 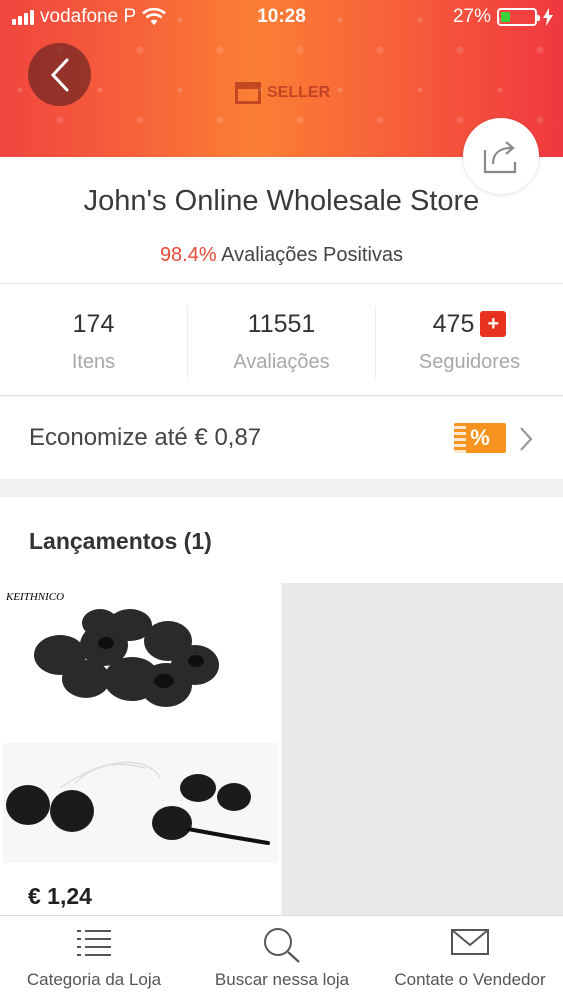 I want to click on store-icon, so click(x=248, y=93).